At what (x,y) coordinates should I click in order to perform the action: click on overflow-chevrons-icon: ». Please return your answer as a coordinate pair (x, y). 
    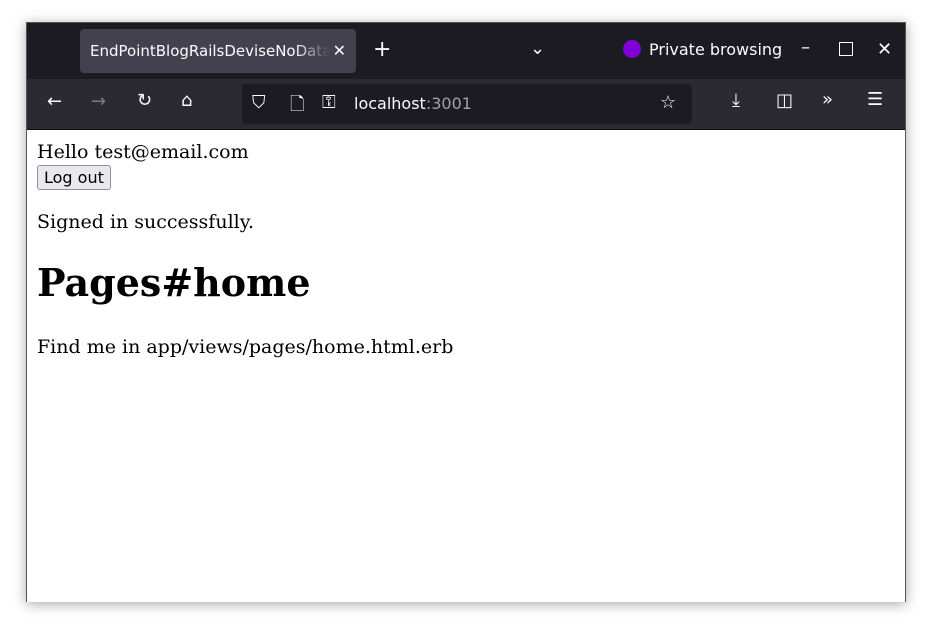
    Looking at the image, I should click on (827, 99).